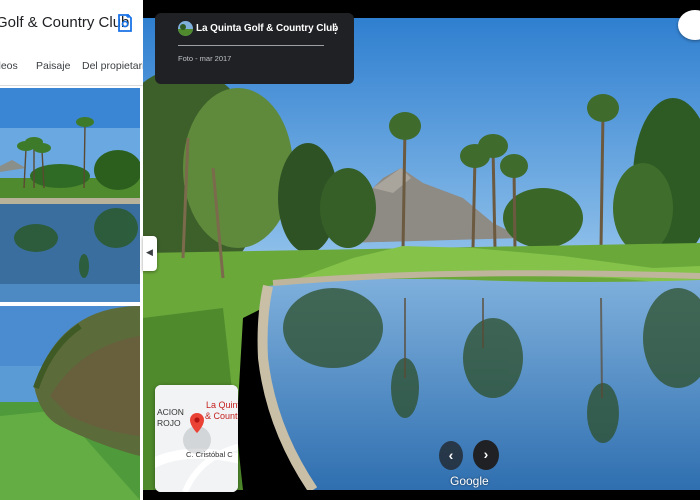  Describe the element at coordinates (71, 67) in the screenshot. I see `photo-tabs: deos Paisaje Del propietario` at that location.